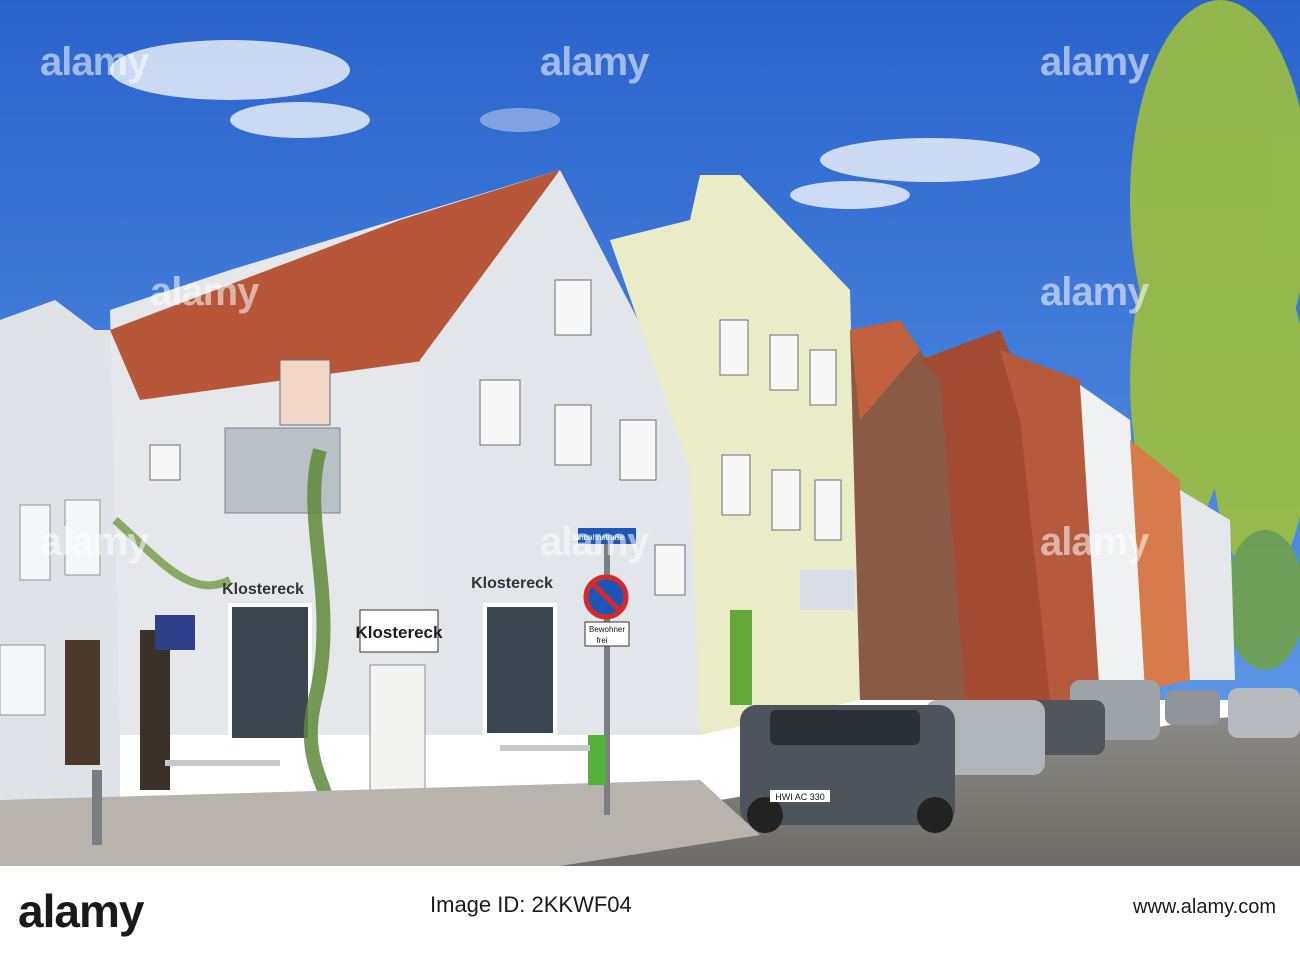  What do you see at coordinates (94, 62) in the screenshot?
I see `watermark-top-left: alamy` at bounding box center [94, 62].